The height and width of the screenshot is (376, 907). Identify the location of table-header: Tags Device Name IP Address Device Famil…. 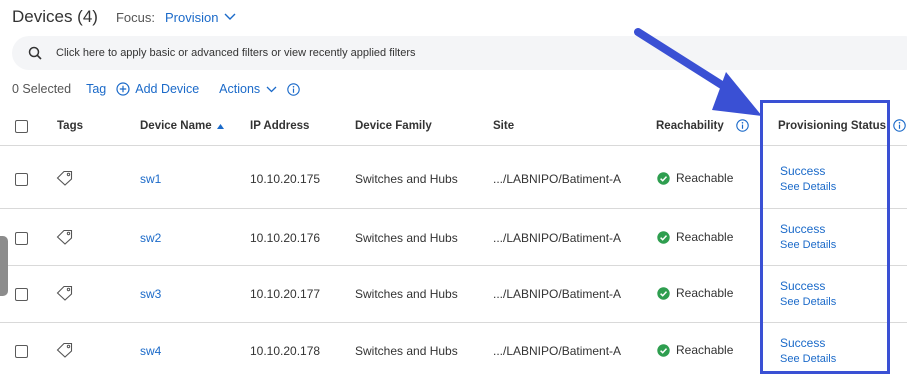
(453, 127).